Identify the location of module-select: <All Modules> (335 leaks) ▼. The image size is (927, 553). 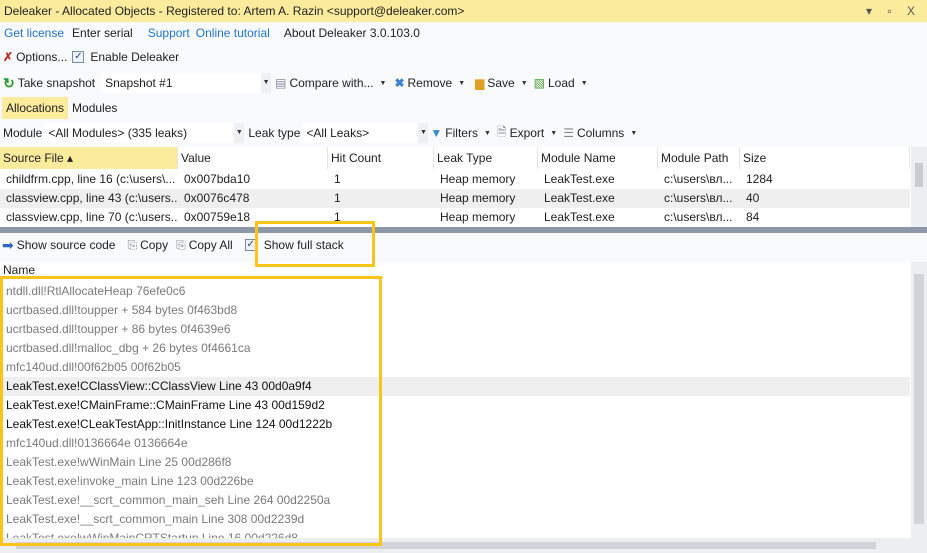
(144, 133).